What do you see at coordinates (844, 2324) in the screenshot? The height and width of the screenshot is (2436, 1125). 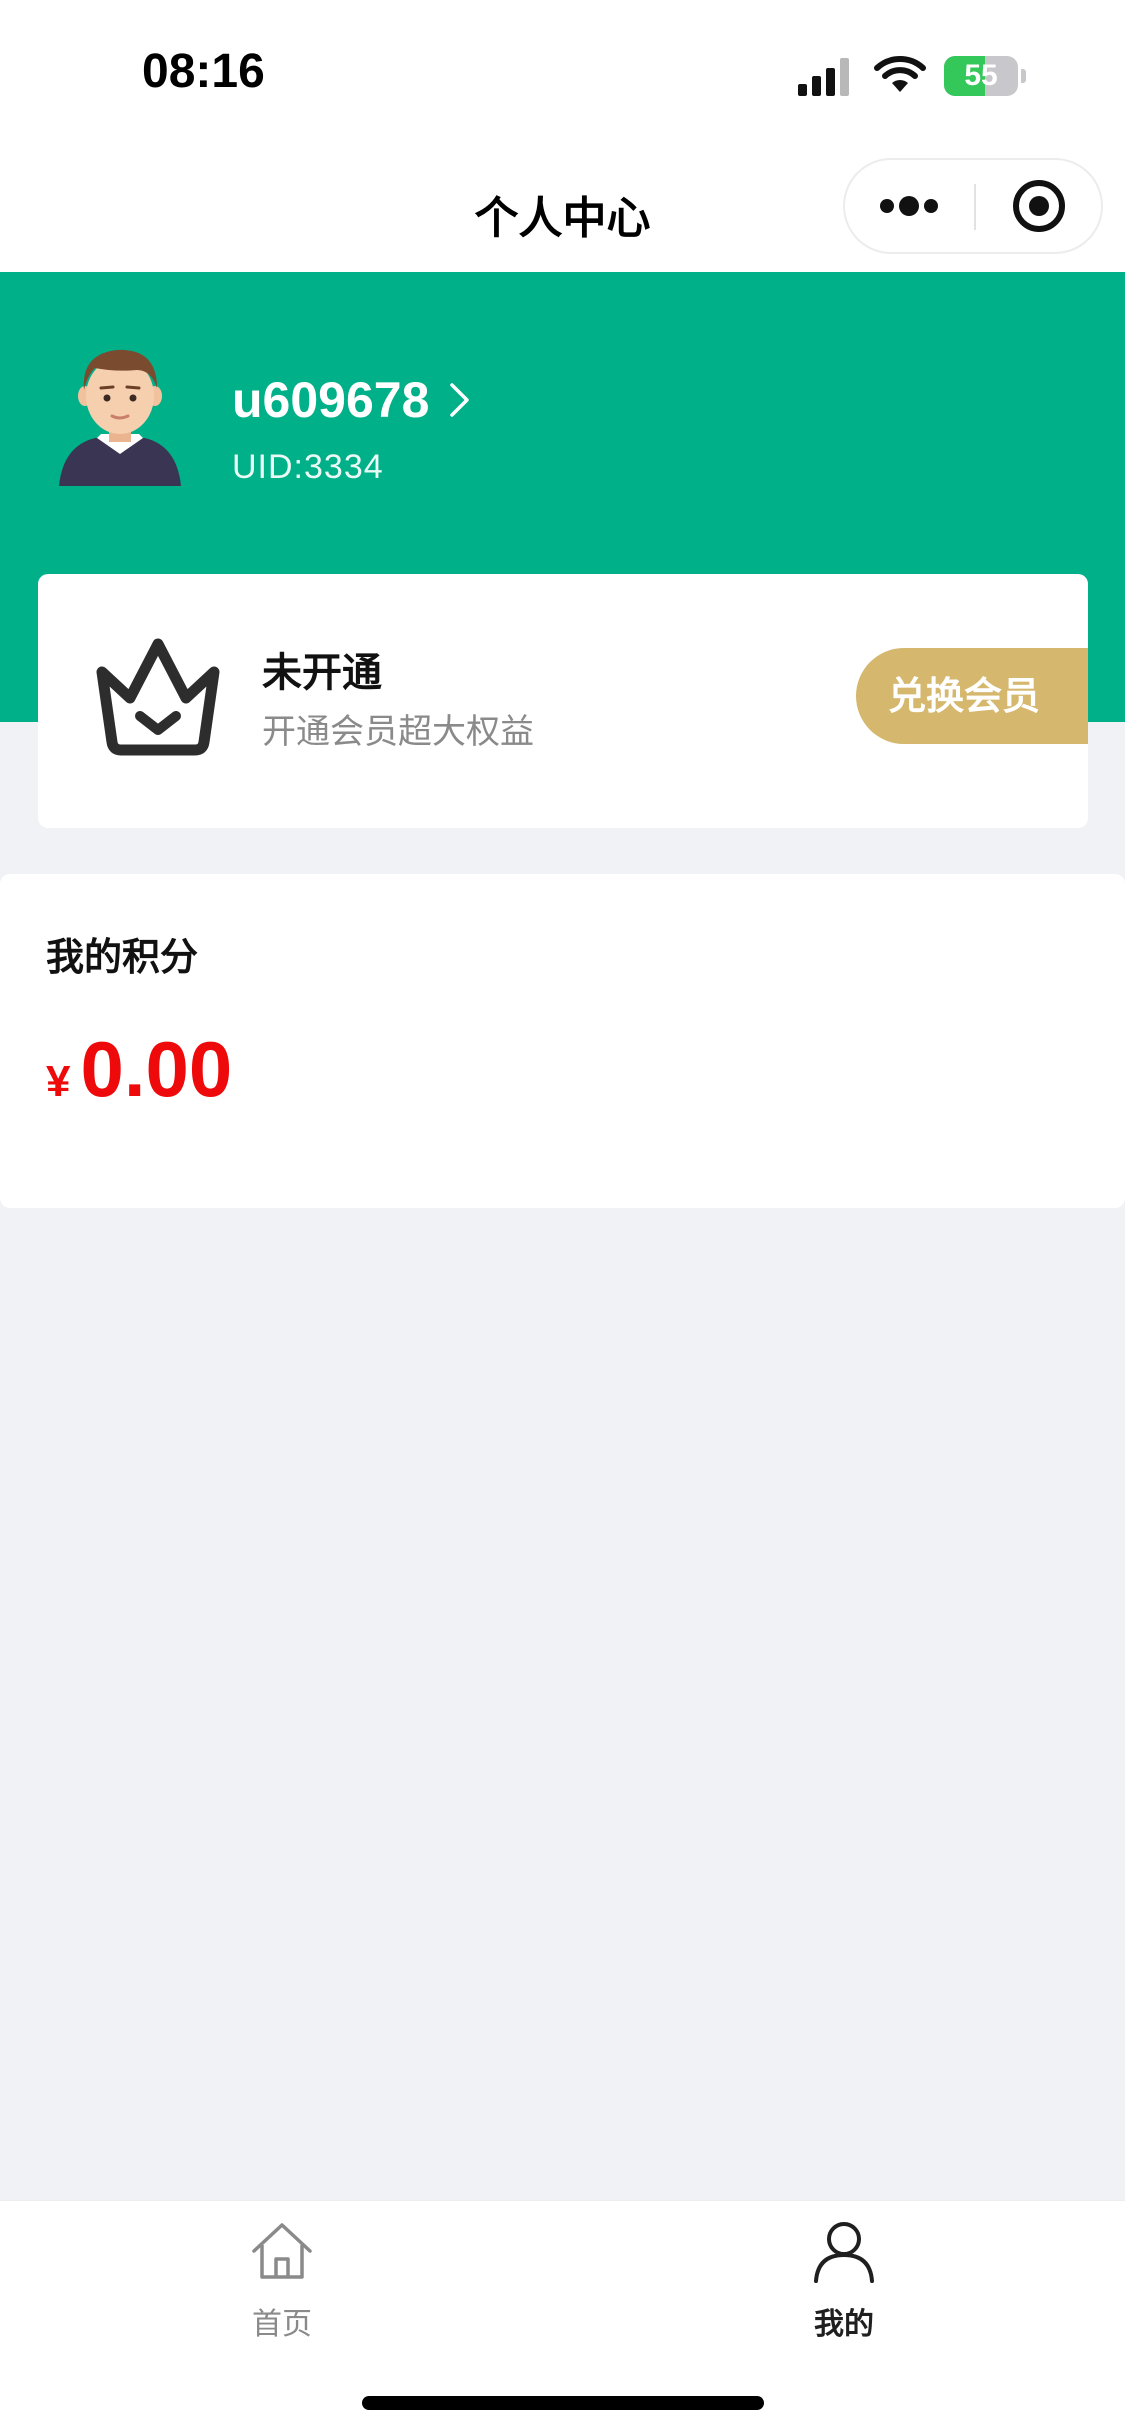 I see `tab-mine-label: 我的` at bounding box center [844, 2324].